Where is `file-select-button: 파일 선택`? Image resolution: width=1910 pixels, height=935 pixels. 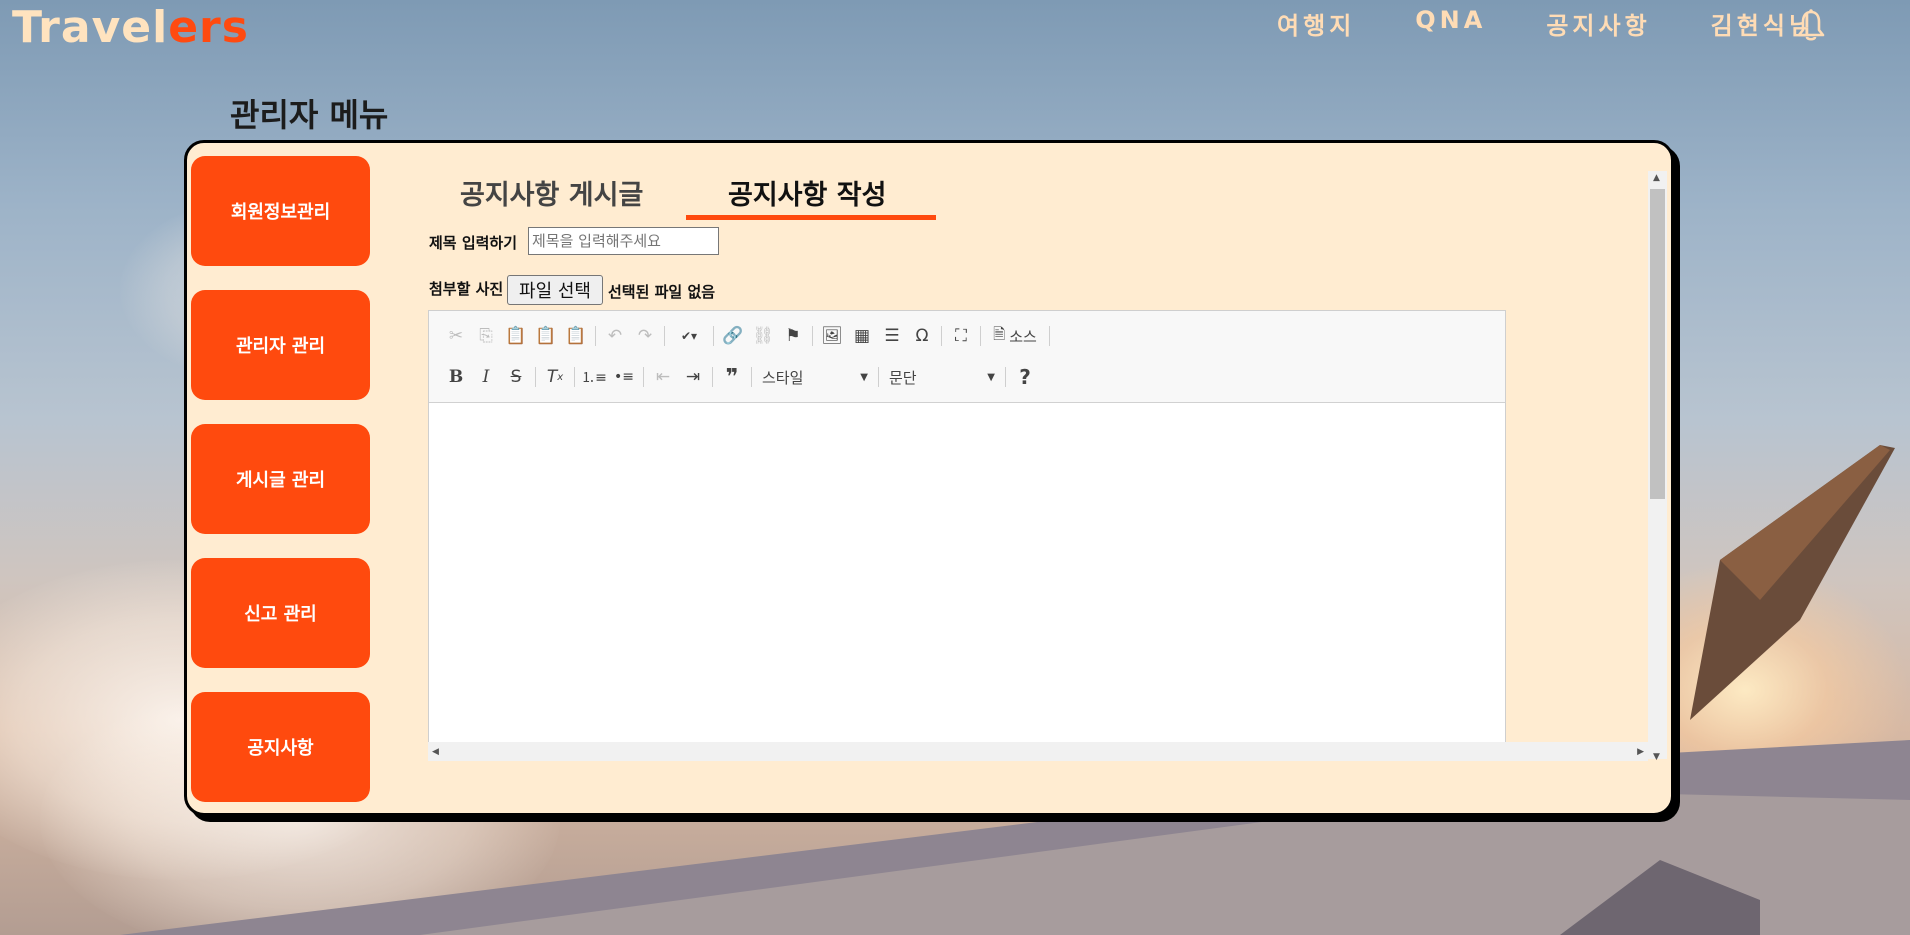
file-select-button: 파일 선택 is located at coordinates (555, 290).